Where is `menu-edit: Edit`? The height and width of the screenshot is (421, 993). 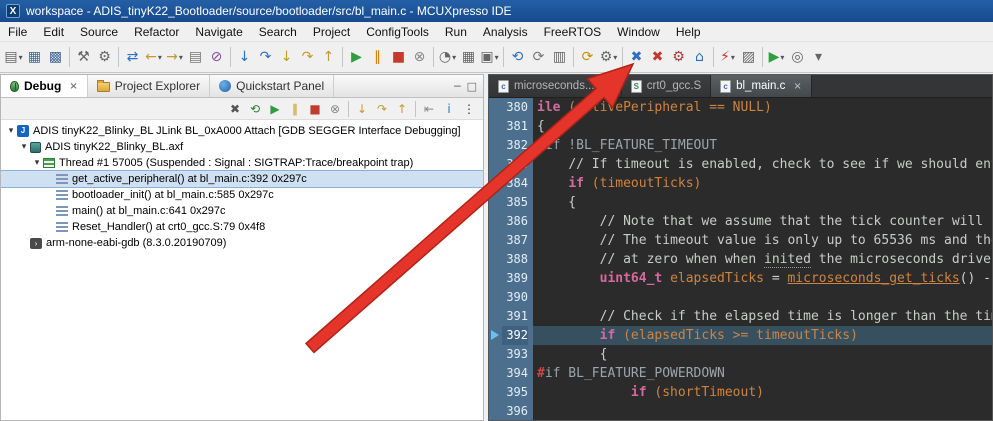
menu-edit: Edit is located at coordinates (53, 32).